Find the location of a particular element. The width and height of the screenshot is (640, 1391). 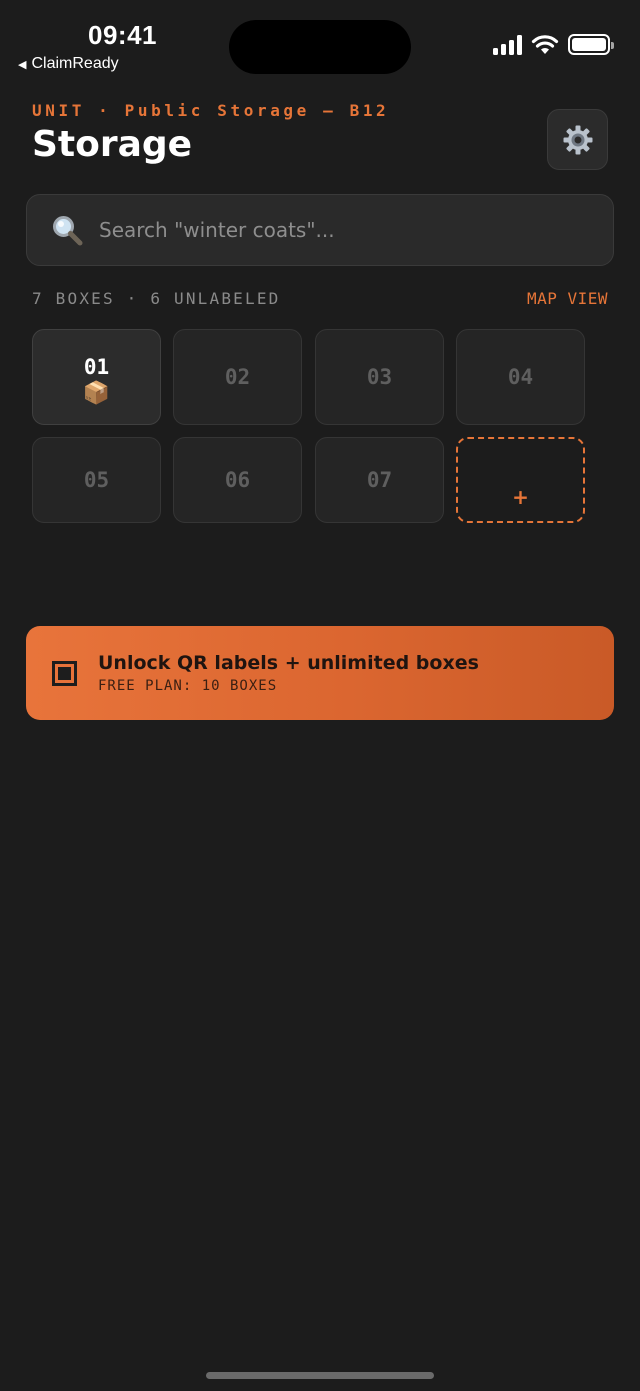

status-icons is located at coordinates (553, 44).